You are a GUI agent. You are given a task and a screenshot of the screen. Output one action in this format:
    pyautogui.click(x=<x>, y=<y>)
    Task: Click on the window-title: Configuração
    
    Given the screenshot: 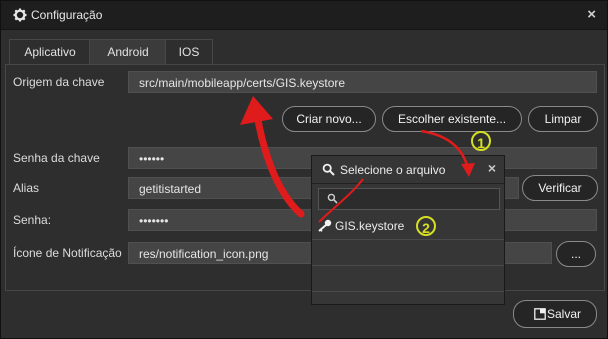 What is the action you would take?
    pyautogui.click(x=67, y=15)
    